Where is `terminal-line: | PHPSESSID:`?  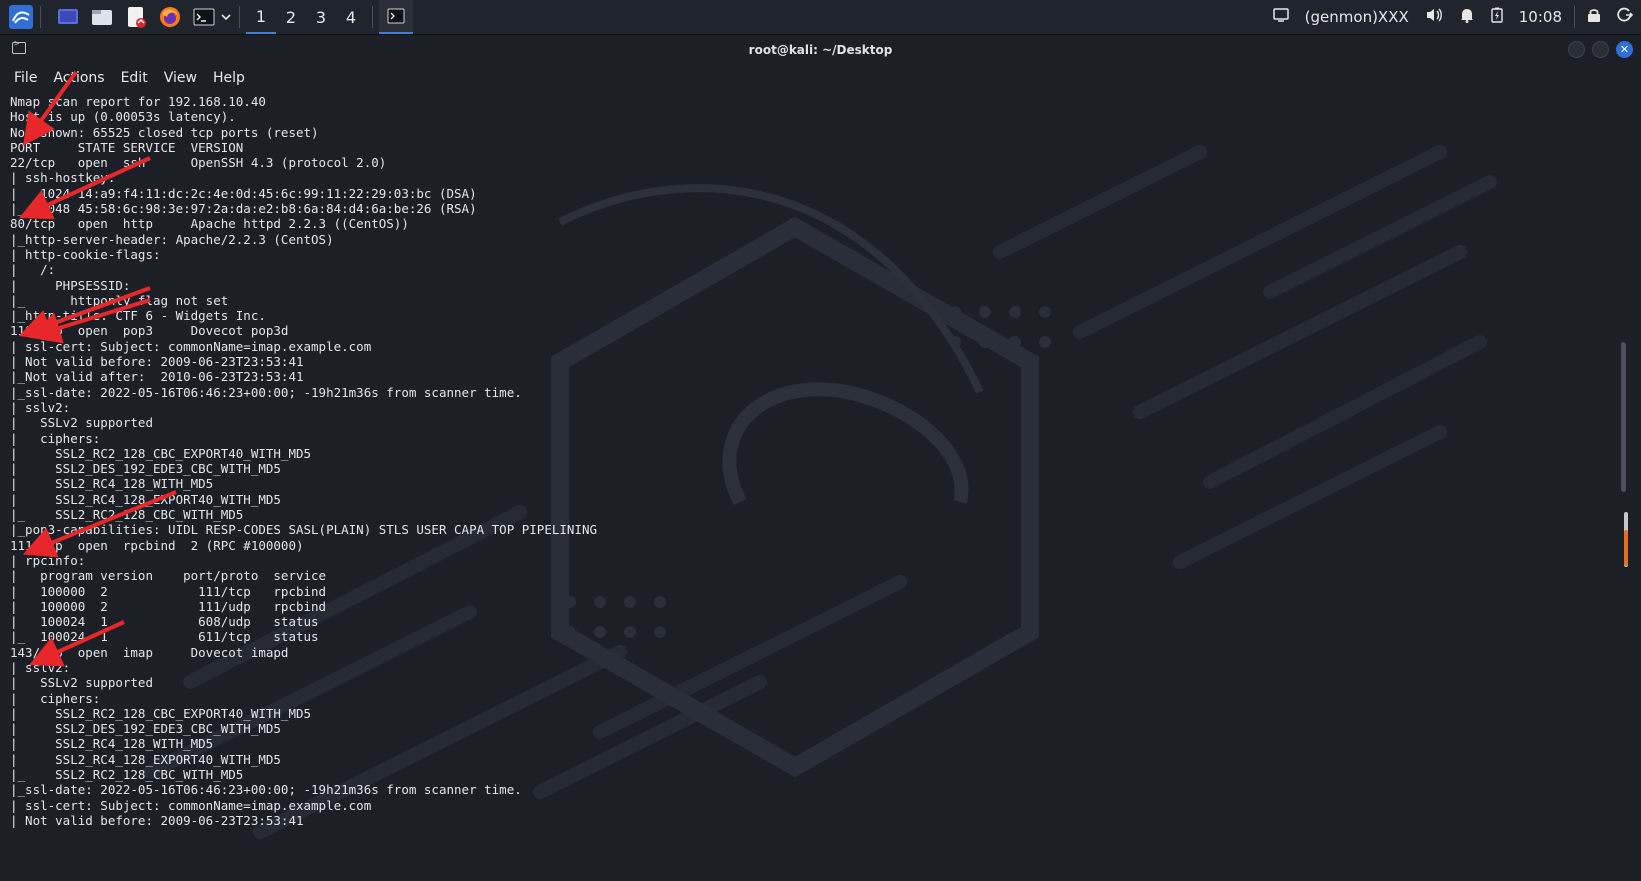
terminal-line: | PHPSESSID: is located at coordinates (70, 285).